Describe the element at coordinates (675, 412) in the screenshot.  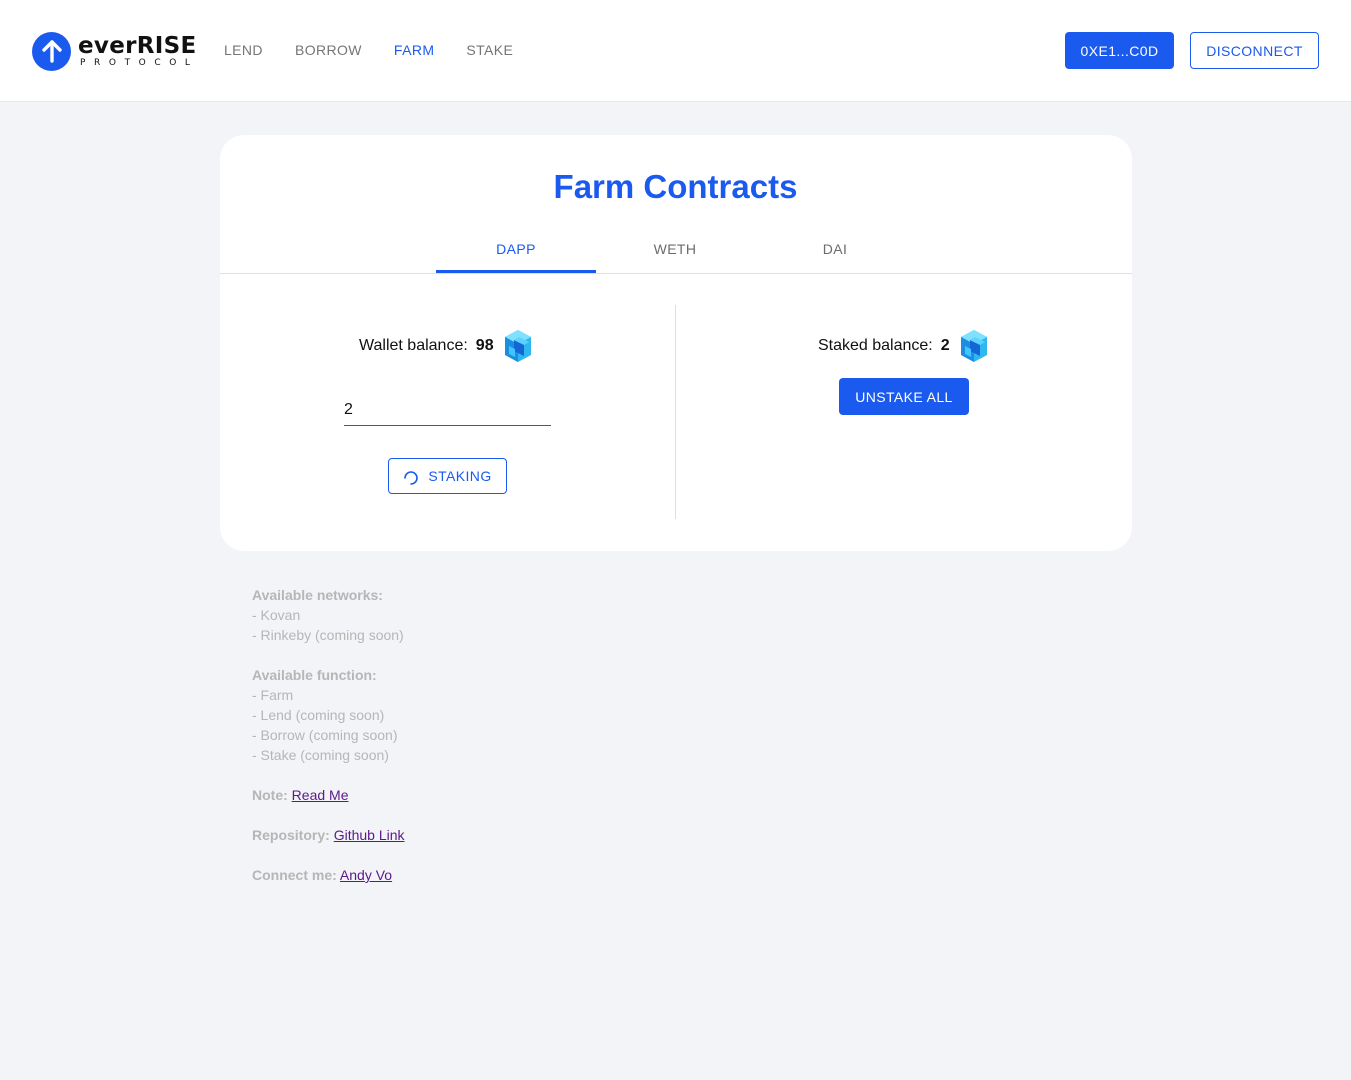
I see `column-divider` at that location.